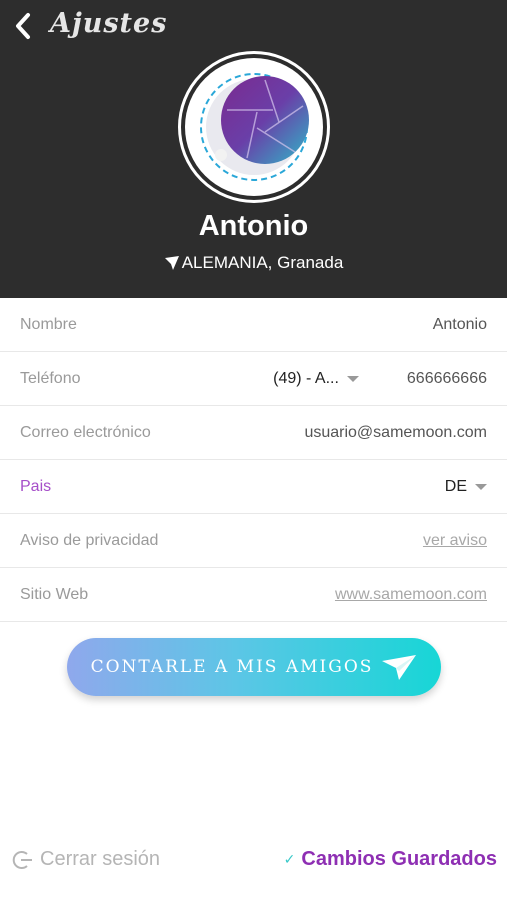  I want to click on changes-saved-status: ✓ Cambios Guardados, so click(390, 859).